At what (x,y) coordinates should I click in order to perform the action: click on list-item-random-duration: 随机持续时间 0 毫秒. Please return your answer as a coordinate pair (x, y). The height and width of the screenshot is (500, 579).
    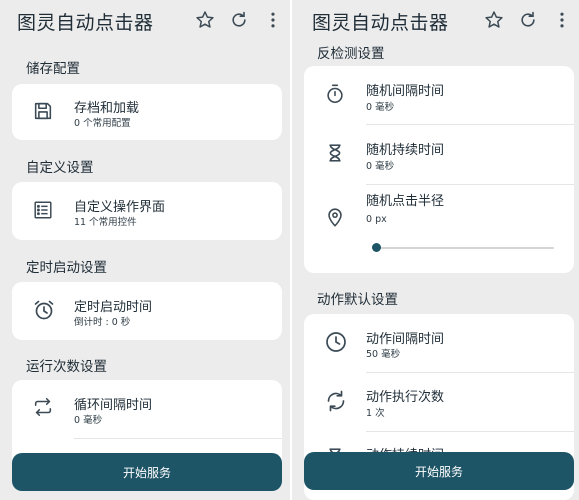
    Looking at the image, I should click on (439, 154).